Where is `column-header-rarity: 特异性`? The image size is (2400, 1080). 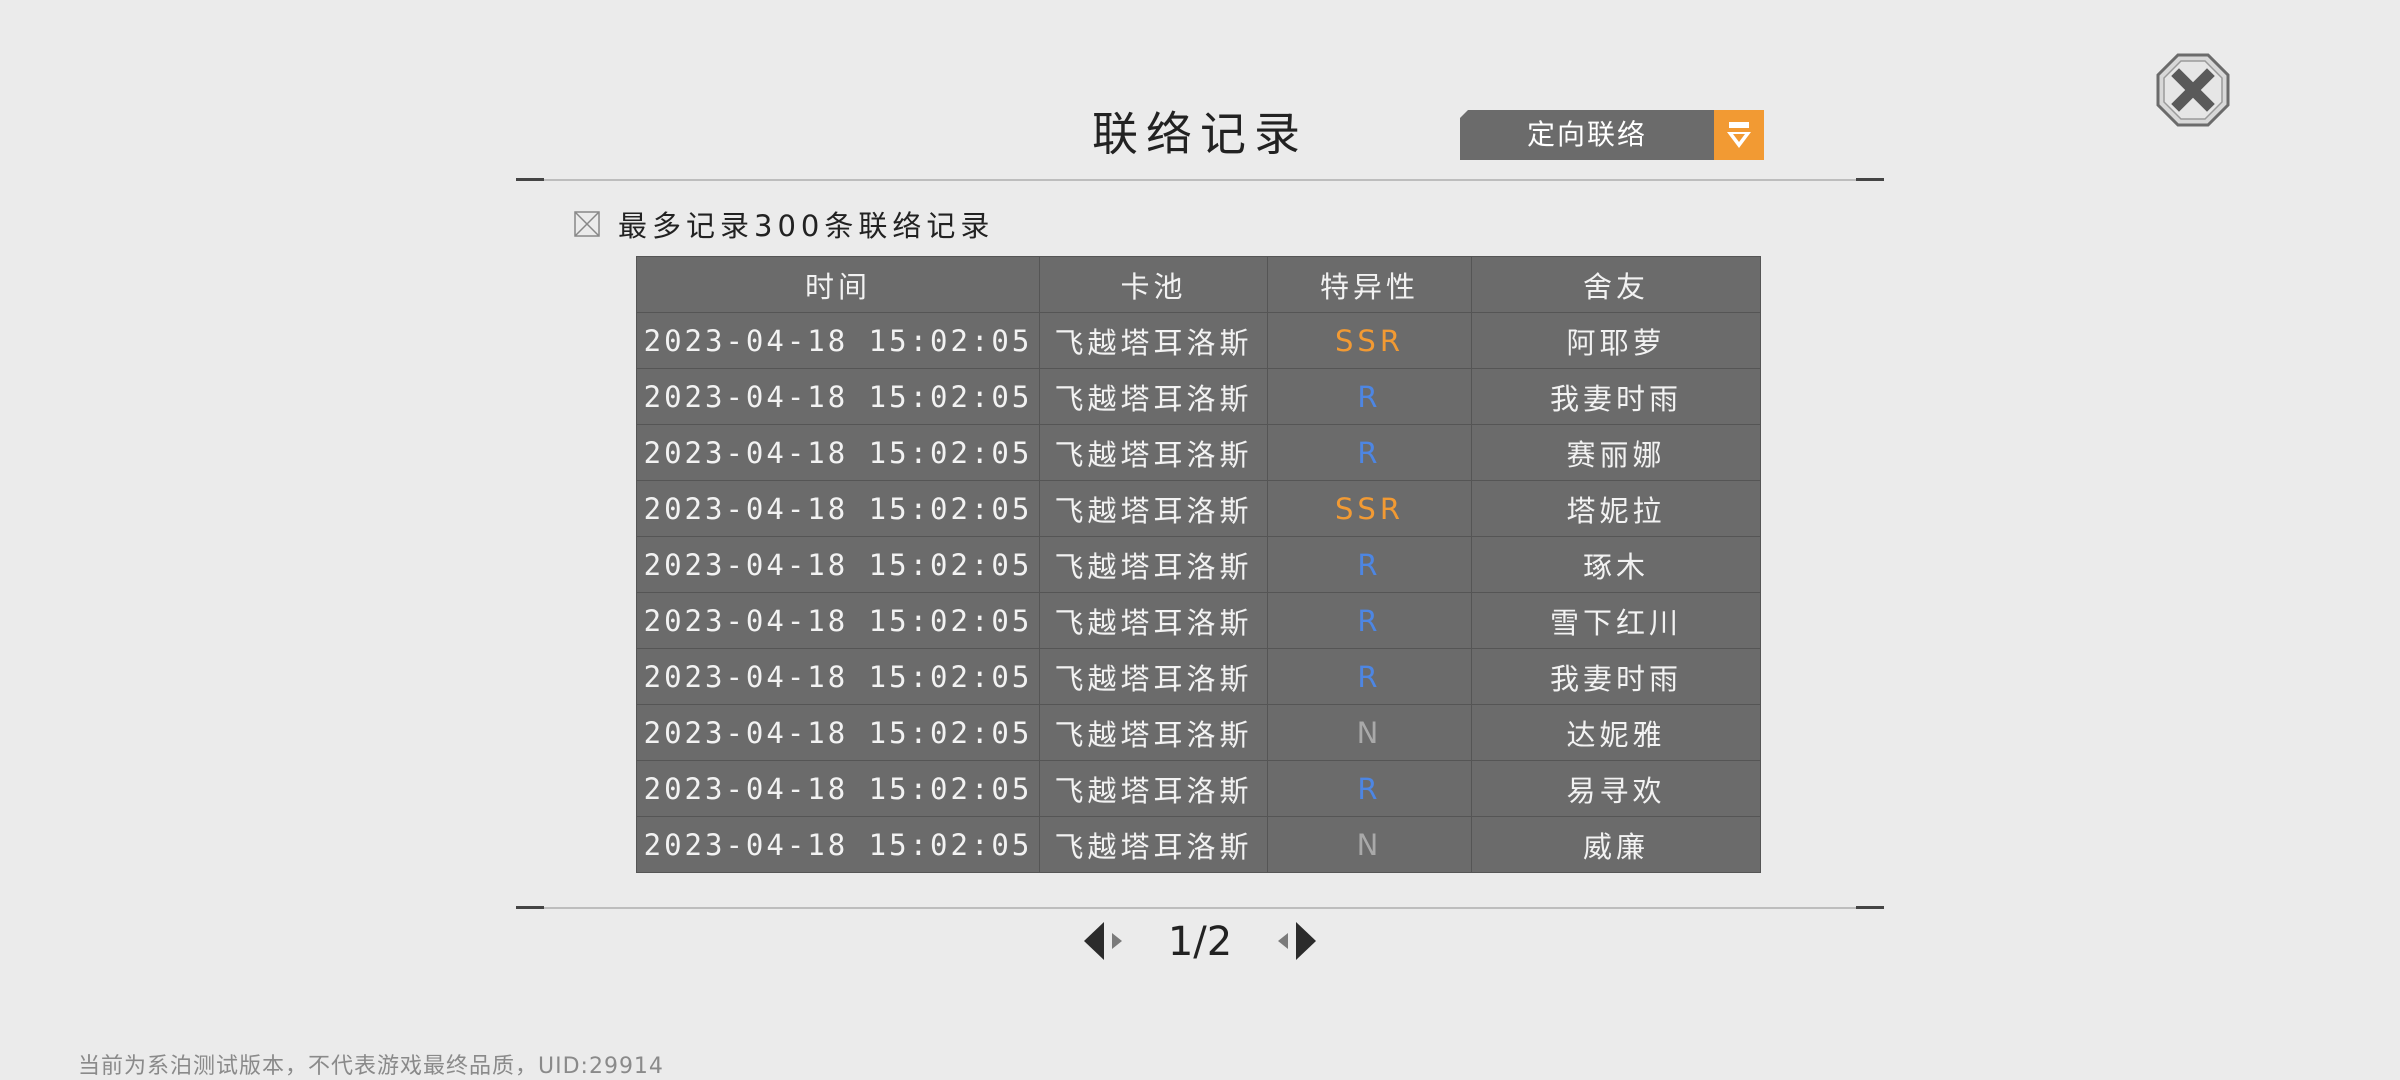
column-header-rarity: 特异性 is located at coordinates (1369, 284).